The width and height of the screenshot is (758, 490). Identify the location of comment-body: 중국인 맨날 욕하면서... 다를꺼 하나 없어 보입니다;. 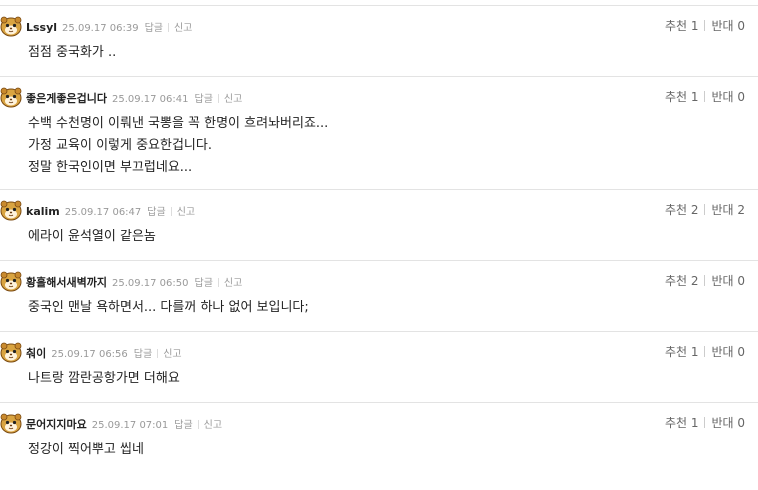
(168, 308).